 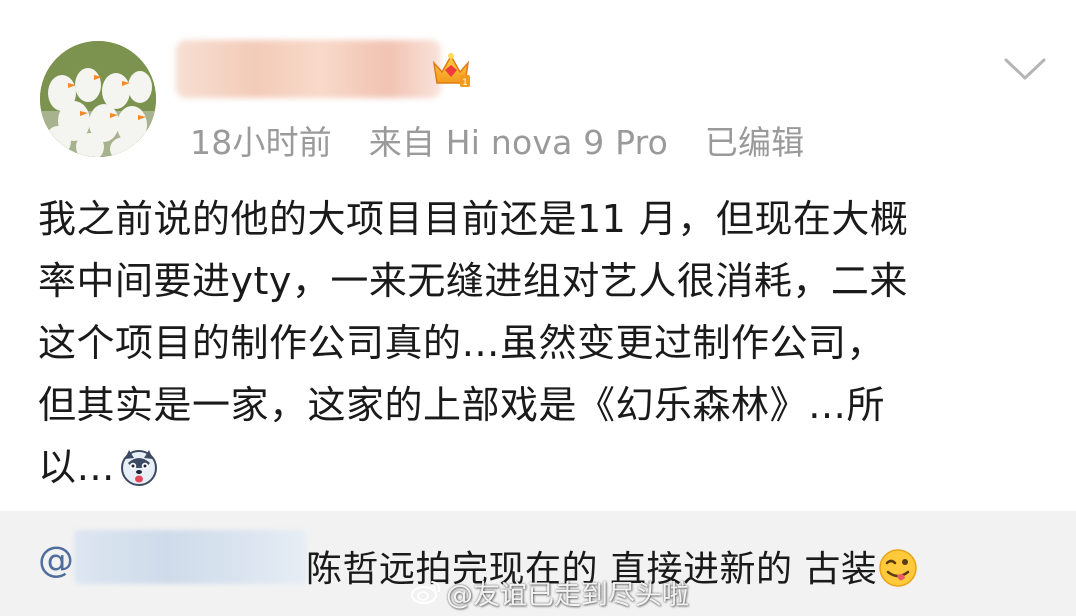 What do you see at coordinates (139, 467) in the screenshot?
I see `dog-emoji-icon` at bounding box center [139, 467].